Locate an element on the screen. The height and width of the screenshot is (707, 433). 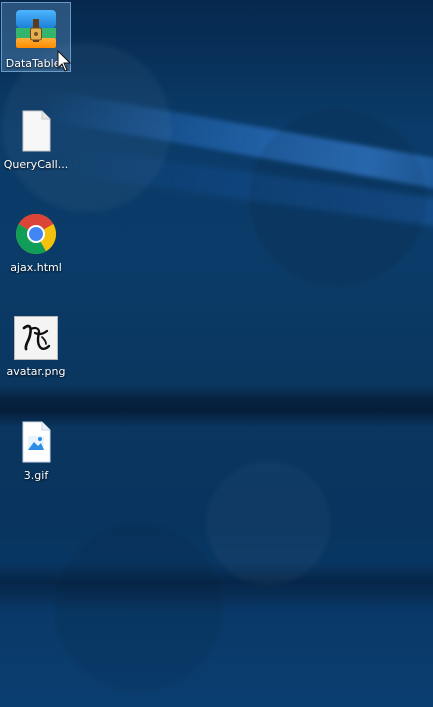
desktop-icon-label: DataTables is located at coordinates (36, 63).